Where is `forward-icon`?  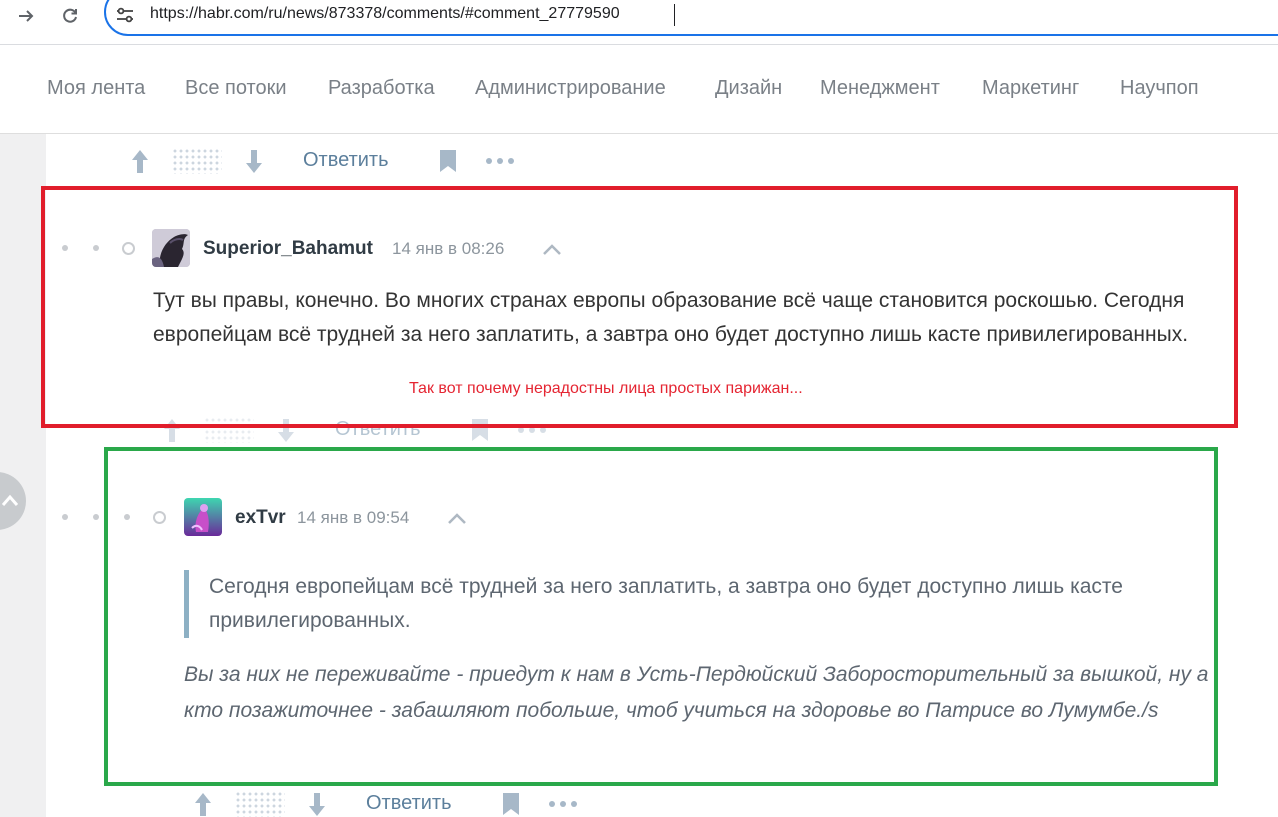 forward-icon is located at coordinates (26, 16).